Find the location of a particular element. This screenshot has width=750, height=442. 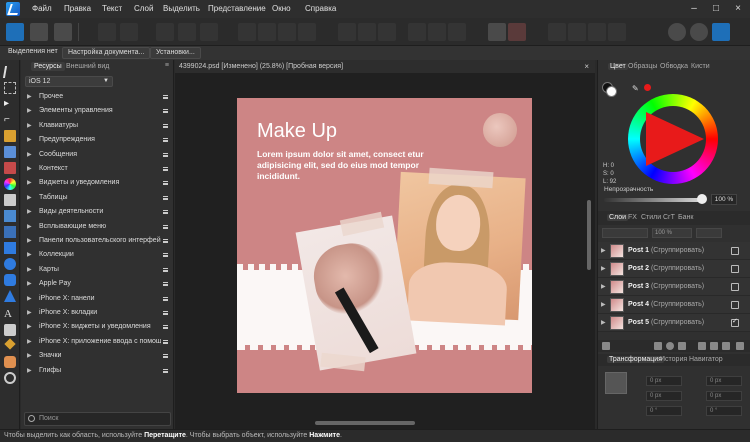

menu-text: Текст is located at coordinates (112, 8).